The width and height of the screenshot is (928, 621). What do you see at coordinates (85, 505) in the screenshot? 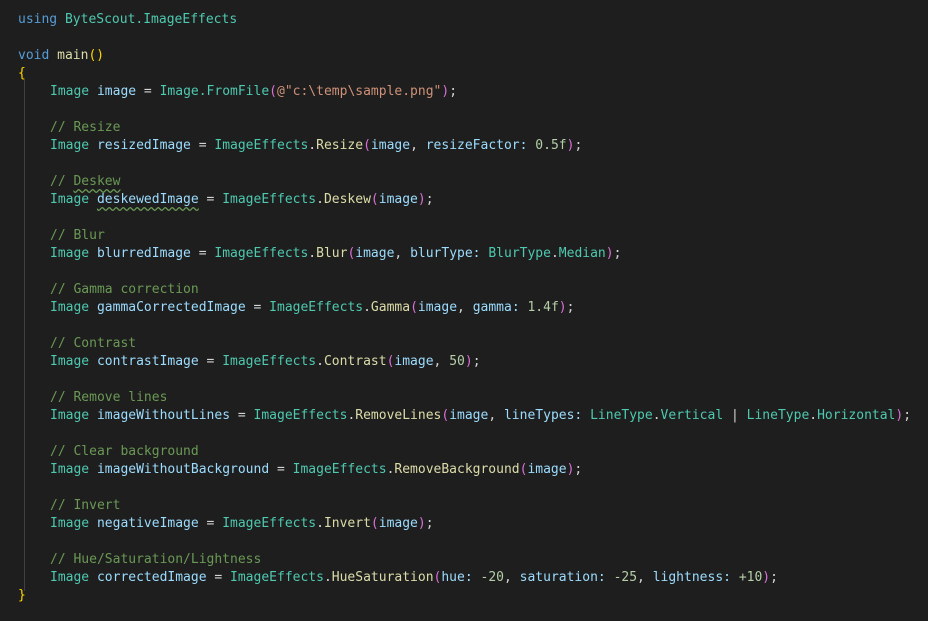
I see `comment-invert: // Invert` at bounding box center [85, 505].